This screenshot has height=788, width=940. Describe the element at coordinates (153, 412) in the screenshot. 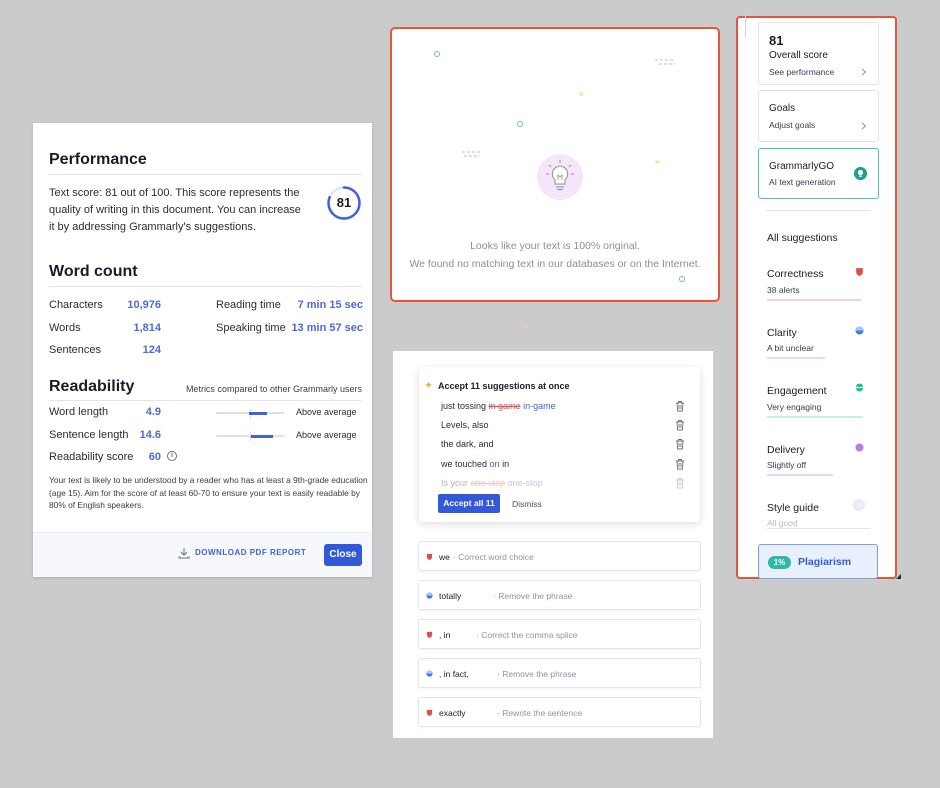

I see `readability-value: 4.9` at that location.